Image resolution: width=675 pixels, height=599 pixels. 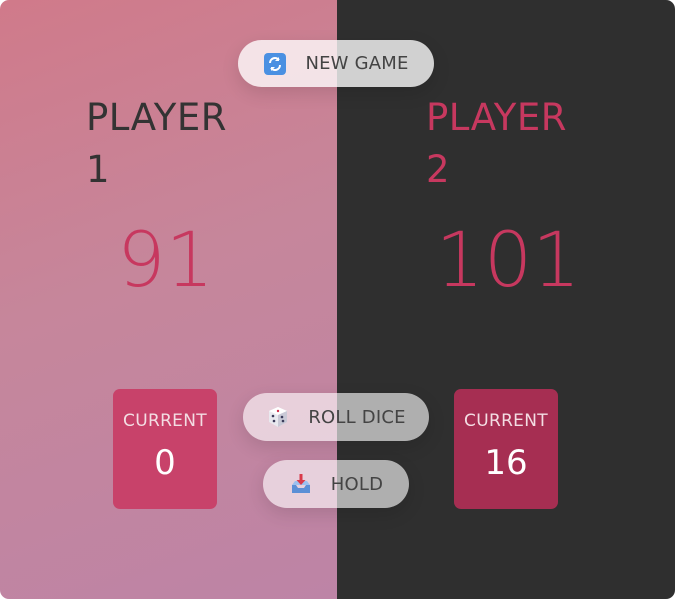 What do you see at coordinates (357, 484) in the screenshot?
I see `hold-label: HOLD` at bounding box center [357, 484].